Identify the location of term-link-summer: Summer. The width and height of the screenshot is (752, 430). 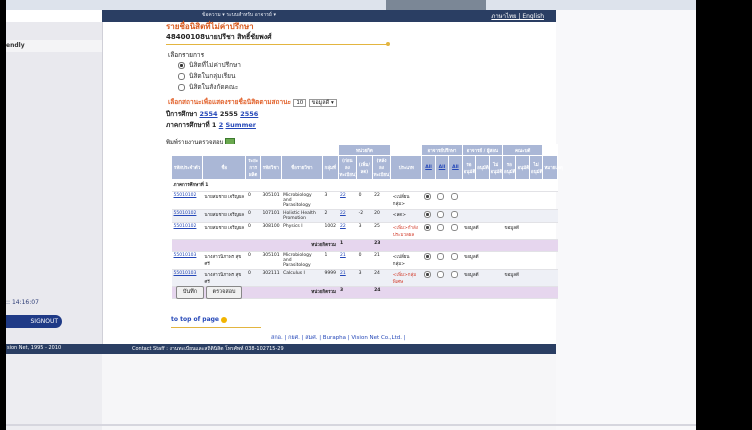
(241, 125).